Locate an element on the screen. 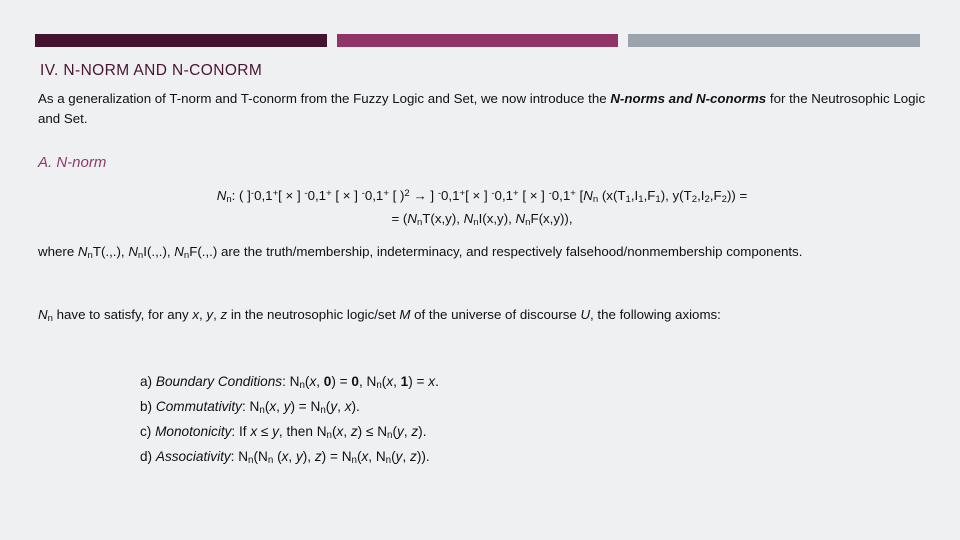 The height and width of the screenshot is (540, 960). axiom-name: Associativity is located at coordinates (193, 457).